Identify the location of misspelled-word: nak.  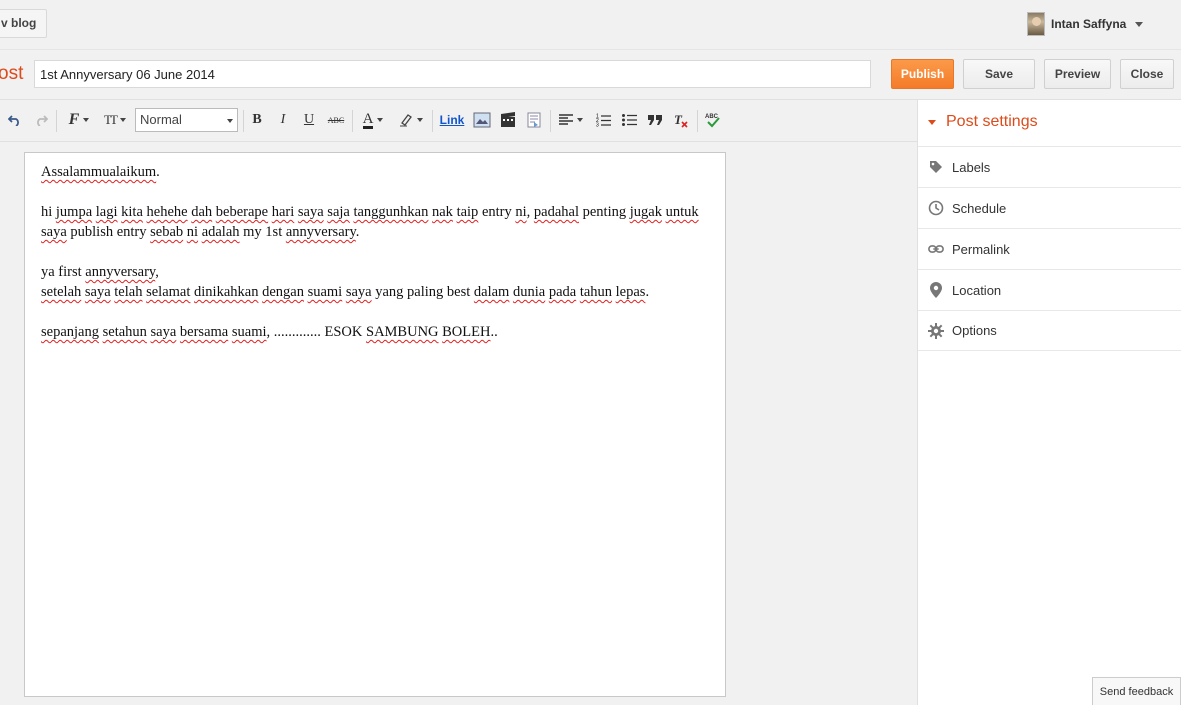
(442, 212).